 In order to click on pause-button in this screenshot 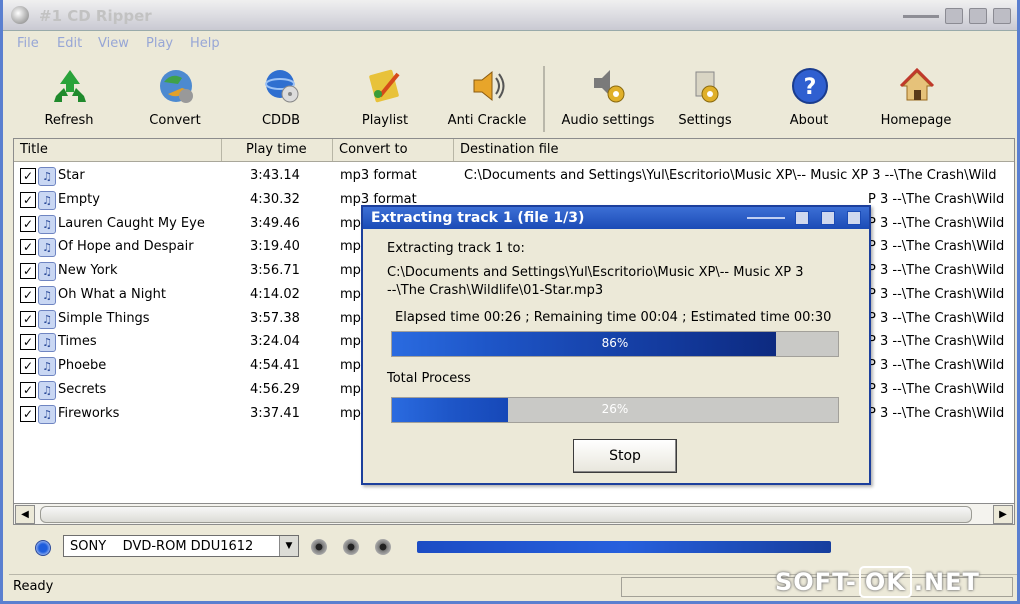, I will do `click(351, 547)`.